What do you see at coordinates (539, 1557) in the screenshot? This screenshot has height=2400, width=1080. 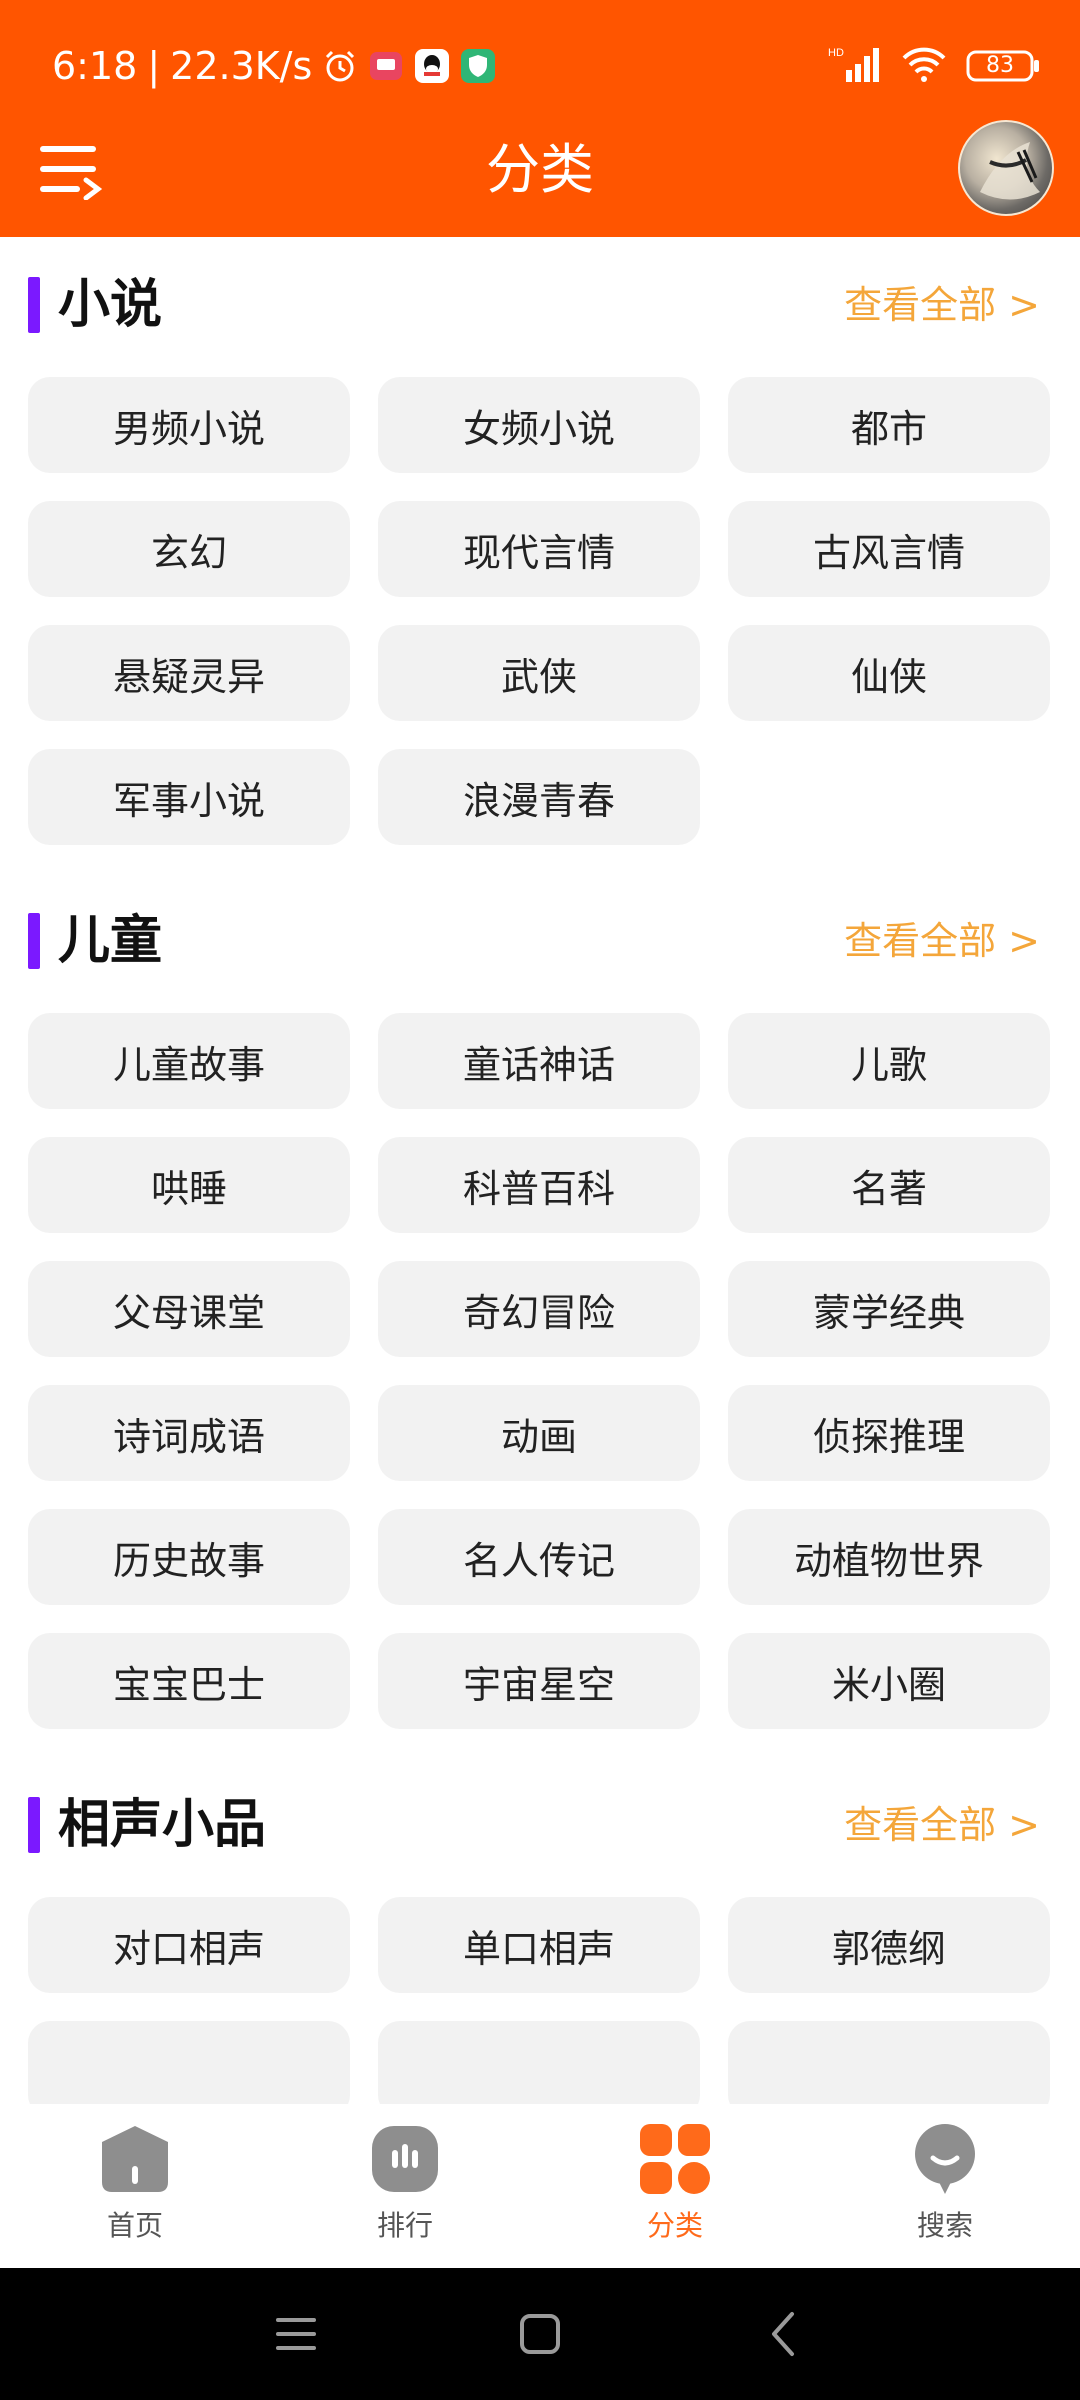 I see `category-chip: 名人传记` at bounding box center [539, 1557].